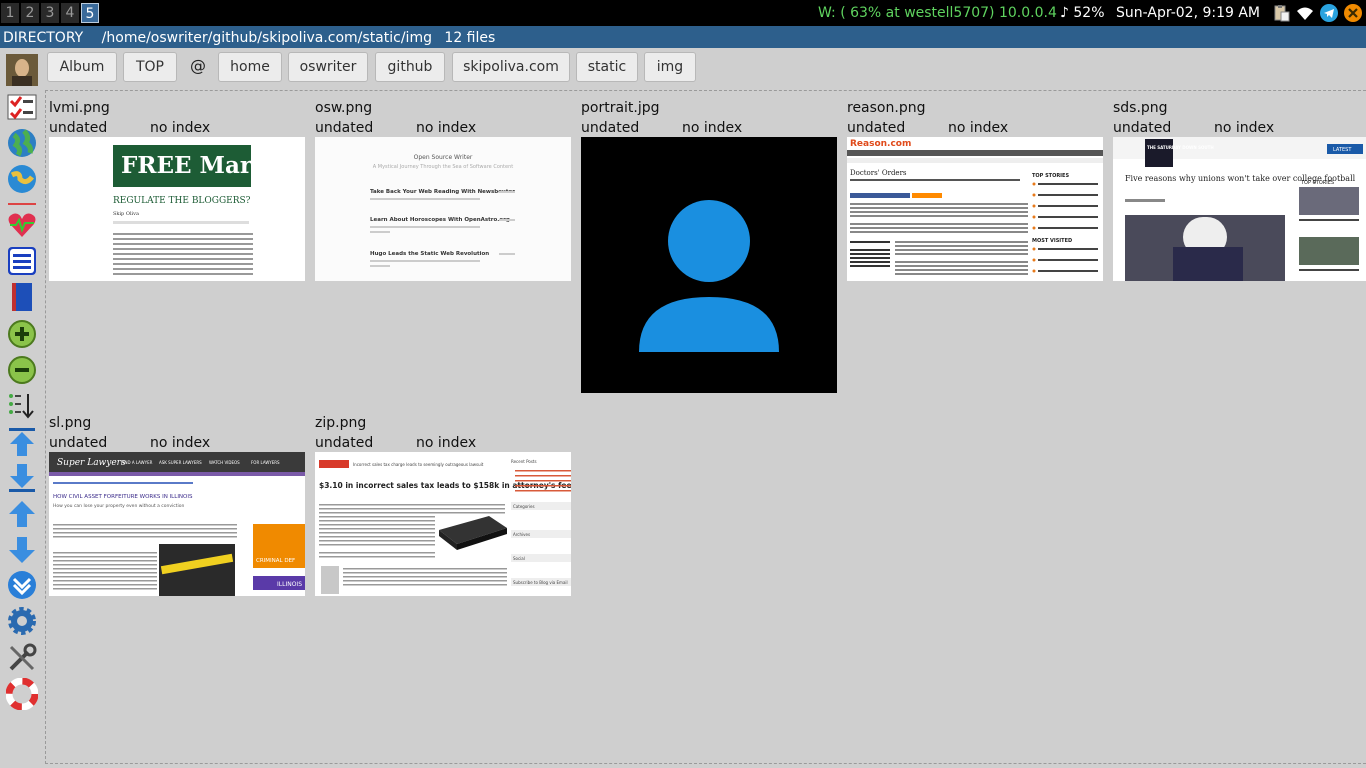 The width and height of the screenshot is (1366, 768). Describe the element at coordinates (207, 165) in the screenshot. I see `thumb-title: FREE Market` at that location.